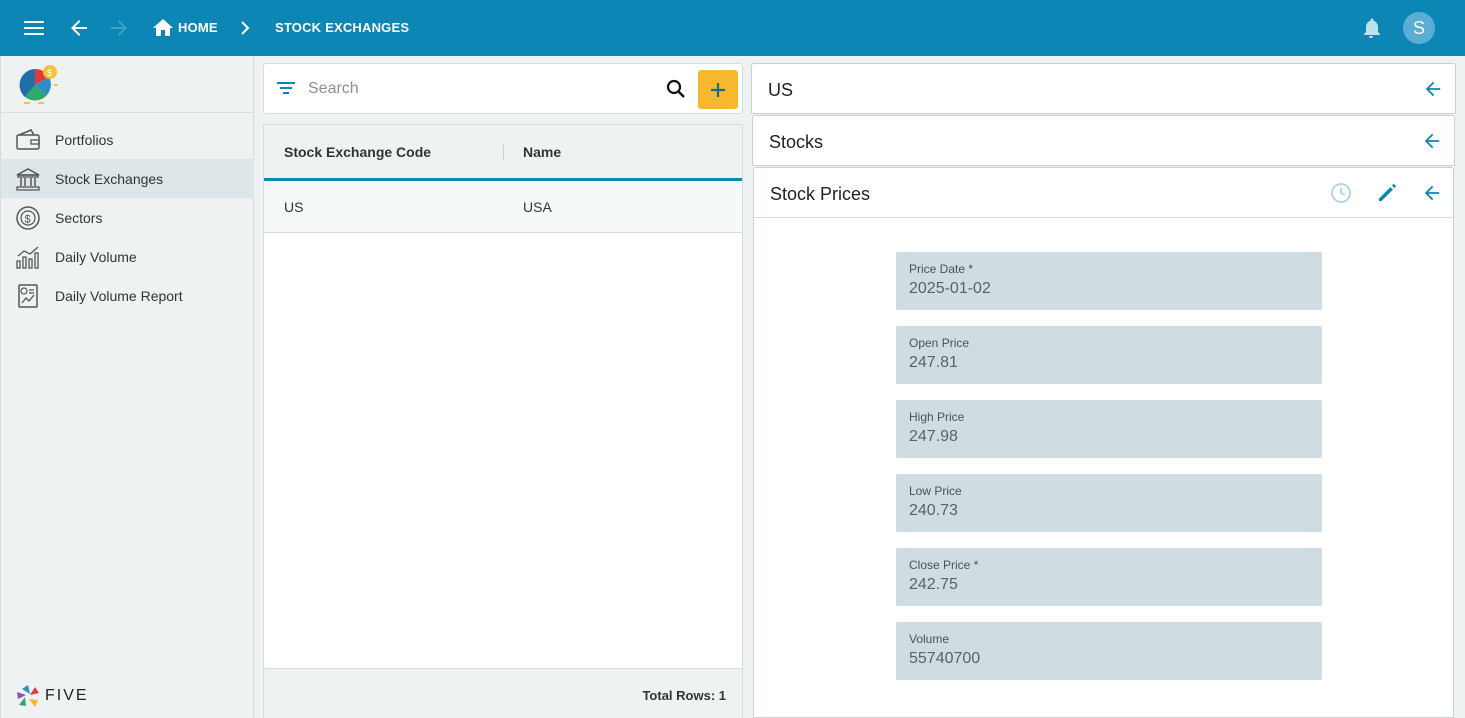 The image size is (1465, 718). I want to click on table-row: US USA, so click(503, 207).